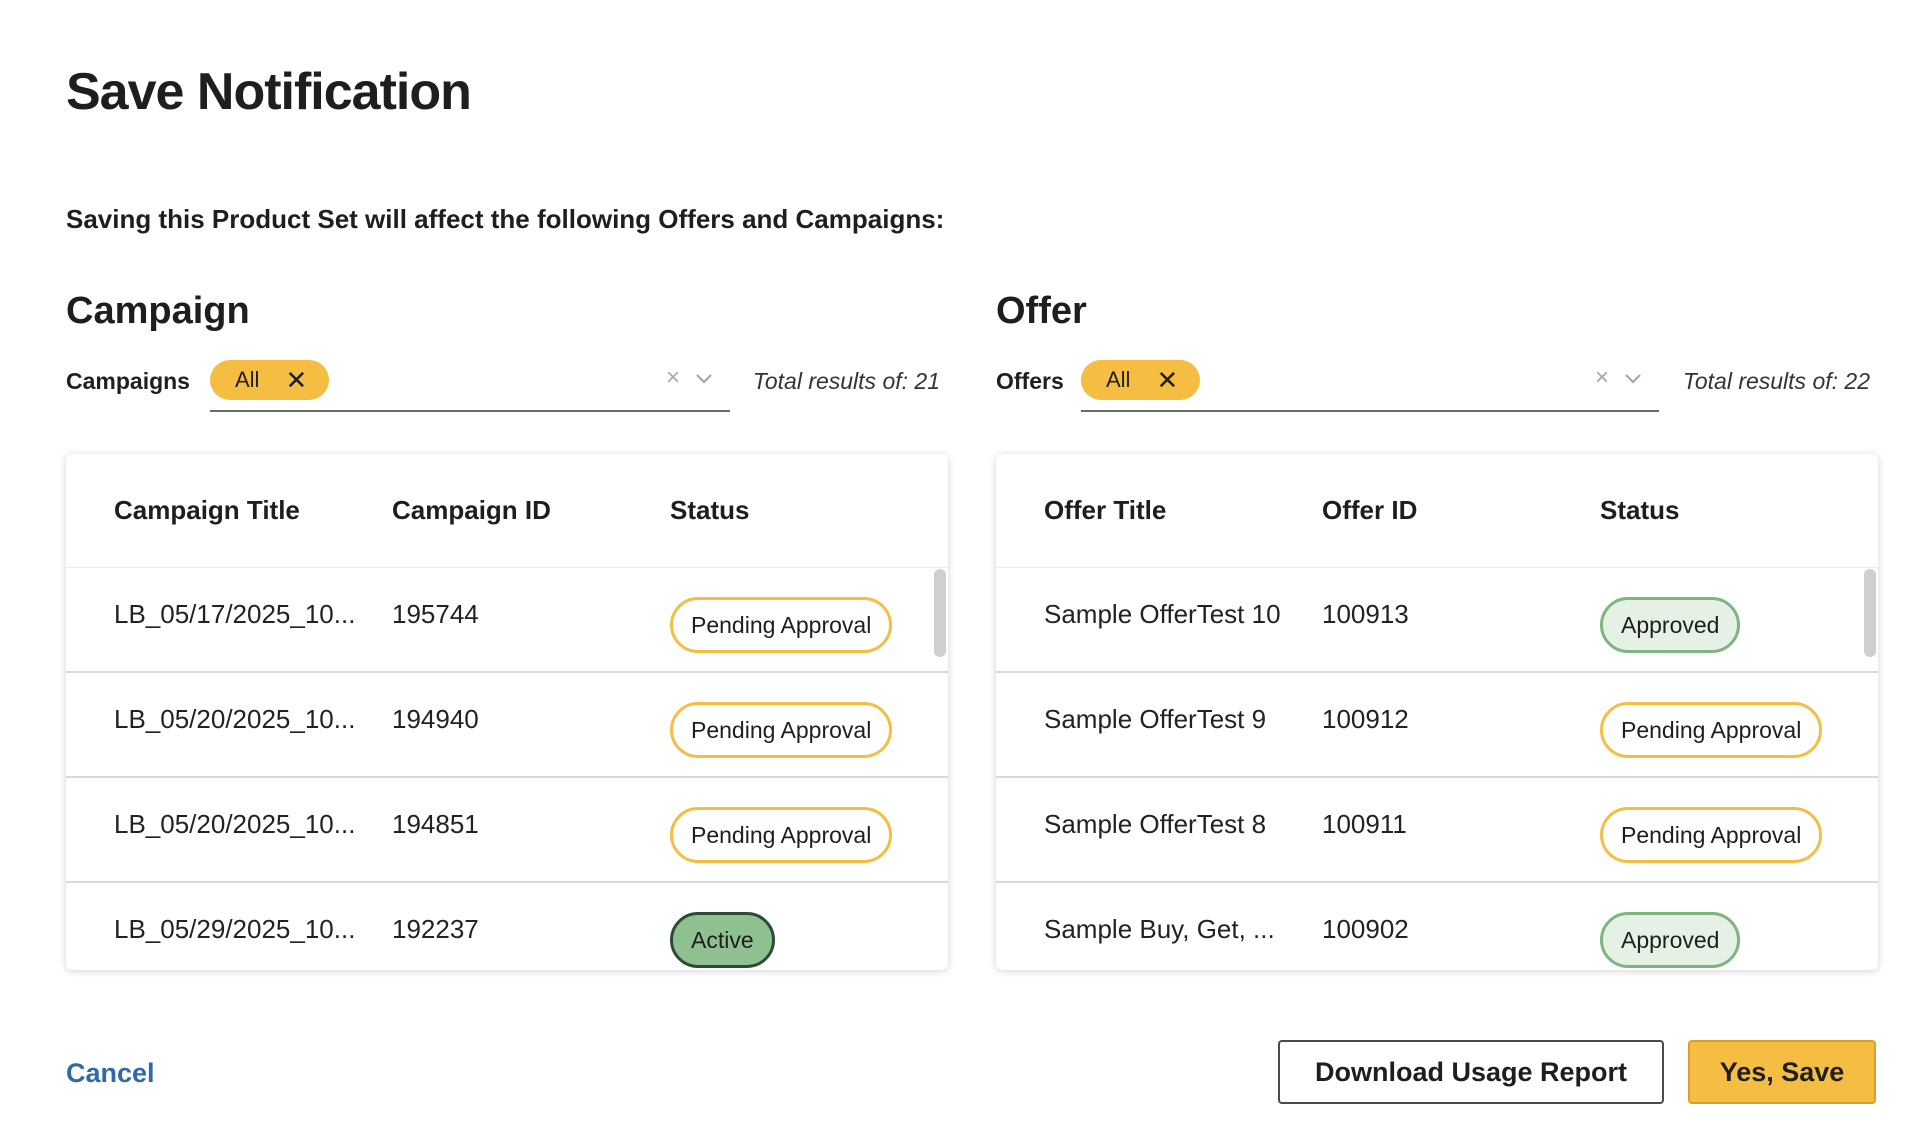 The image size is (1930, 1146). What do you see at coordinates (1105, 510) in the screenshot?
I see `column-header-title: Offer Title` at bounding box center [1105, 510].